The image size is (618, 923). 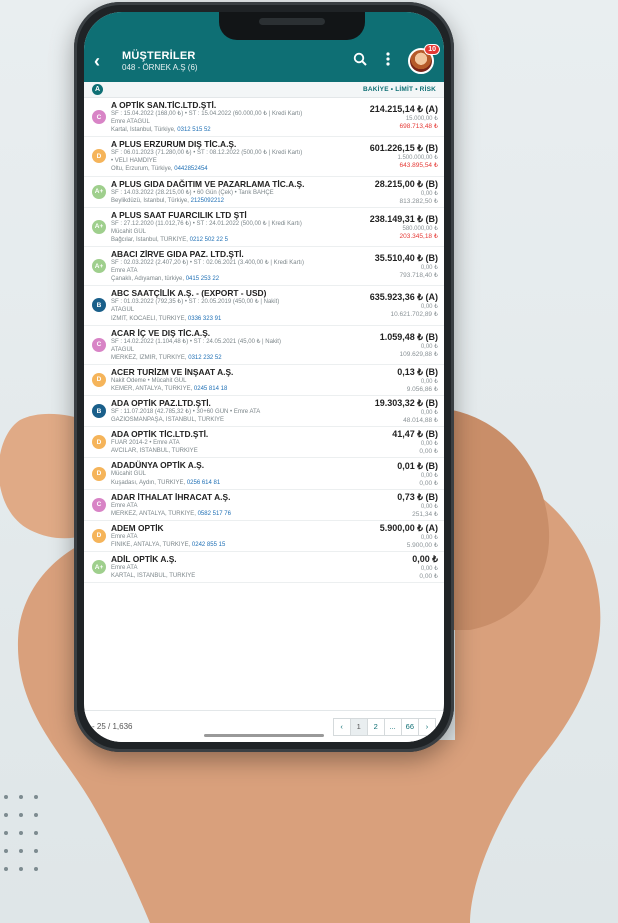 I want to click on address: MERKEZ, ANTALYA, TÜRKİYE,, so click(x=153, y=513).